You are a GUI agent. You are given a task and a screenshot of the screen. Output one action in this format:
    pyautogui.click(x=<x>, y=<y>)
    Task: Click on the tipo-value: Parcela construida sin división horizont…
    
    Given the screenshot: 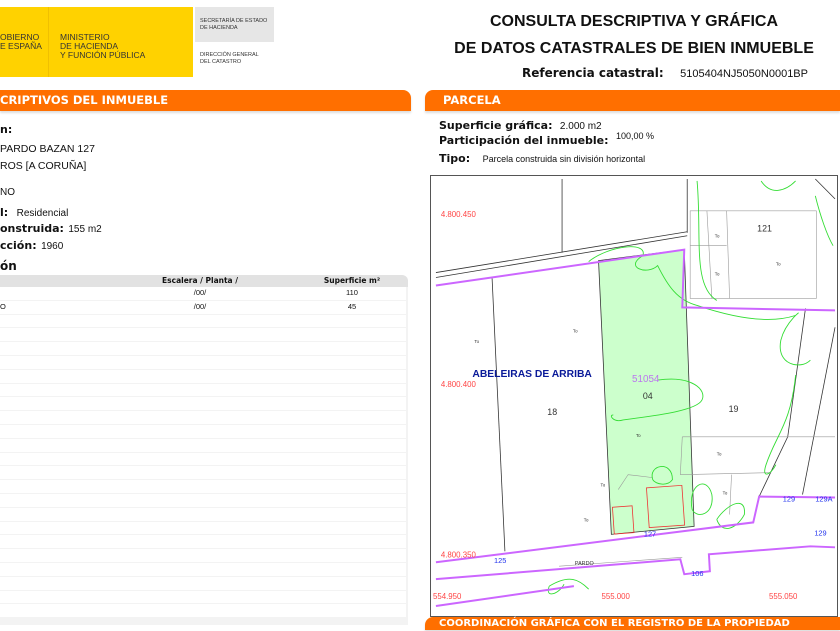 What is the action you would take?
    pyautogui.click(x=564, y=159)
    